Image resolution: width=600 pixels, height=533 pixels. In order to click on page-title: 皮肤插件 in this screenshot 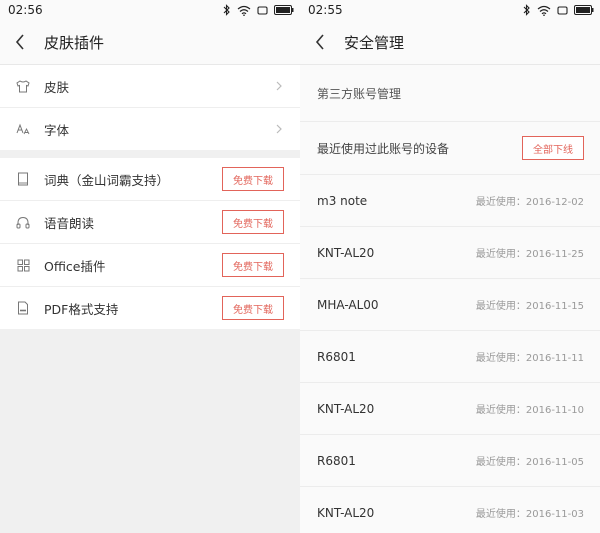, I will do `click(74, 42)`.